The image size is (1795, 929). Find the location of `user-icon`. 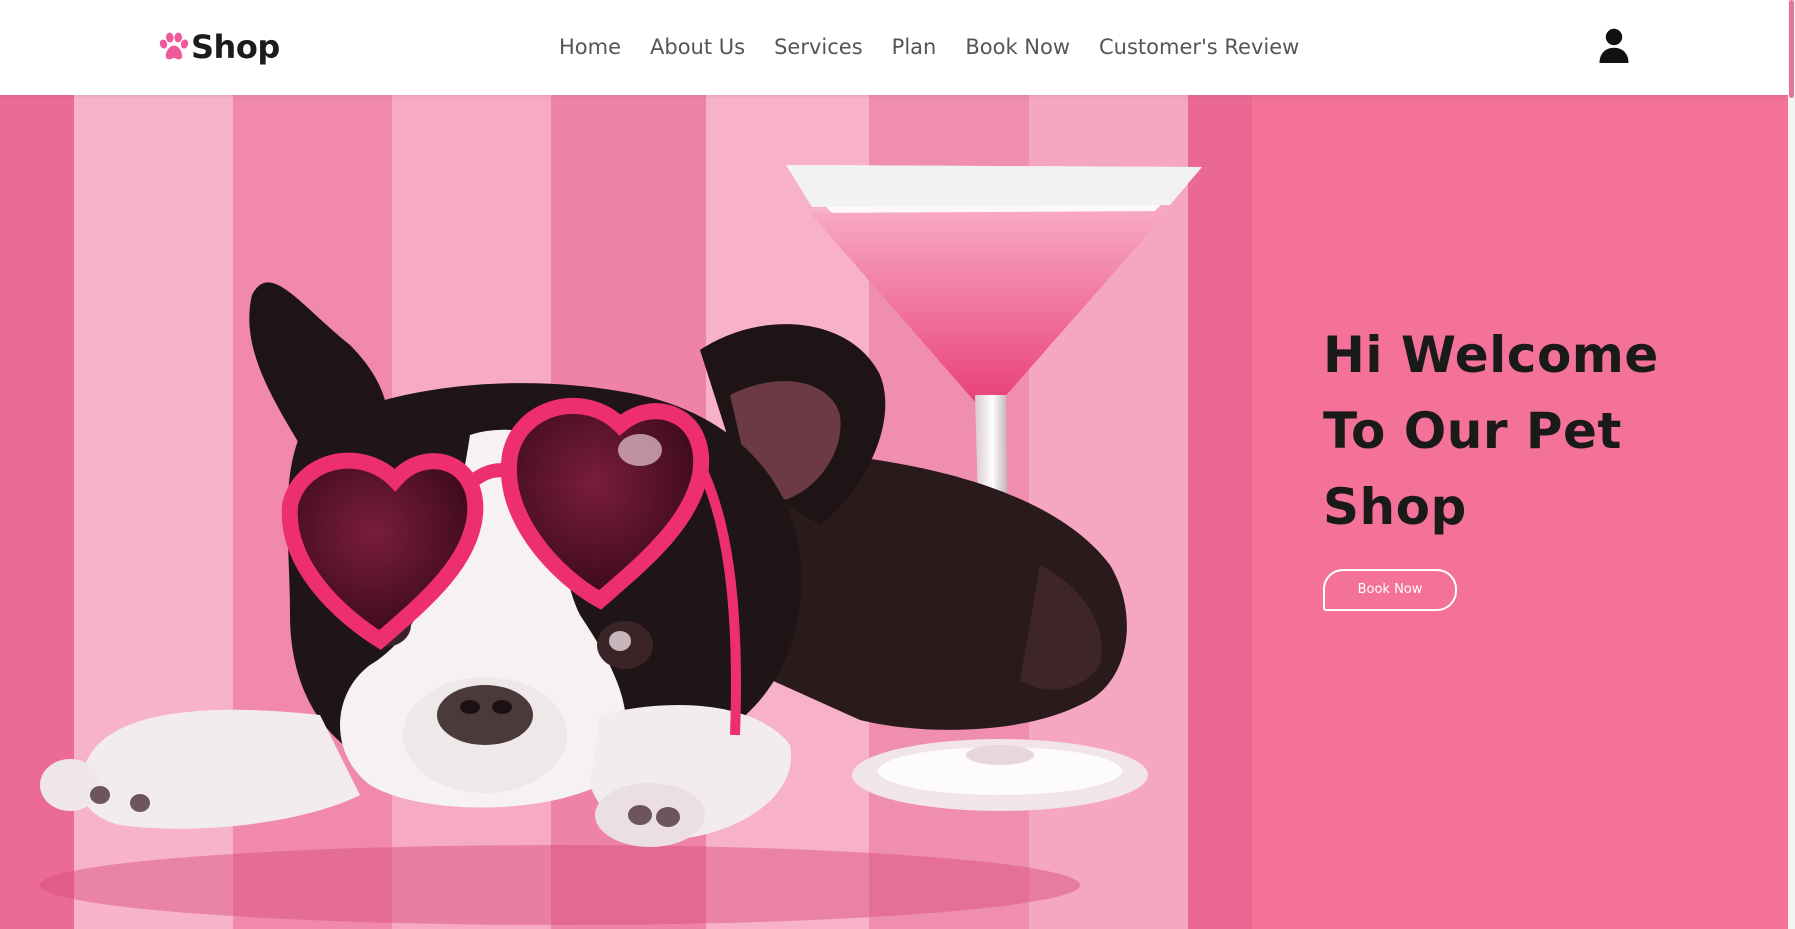

user-icon is located at coordinates (1614, 45).